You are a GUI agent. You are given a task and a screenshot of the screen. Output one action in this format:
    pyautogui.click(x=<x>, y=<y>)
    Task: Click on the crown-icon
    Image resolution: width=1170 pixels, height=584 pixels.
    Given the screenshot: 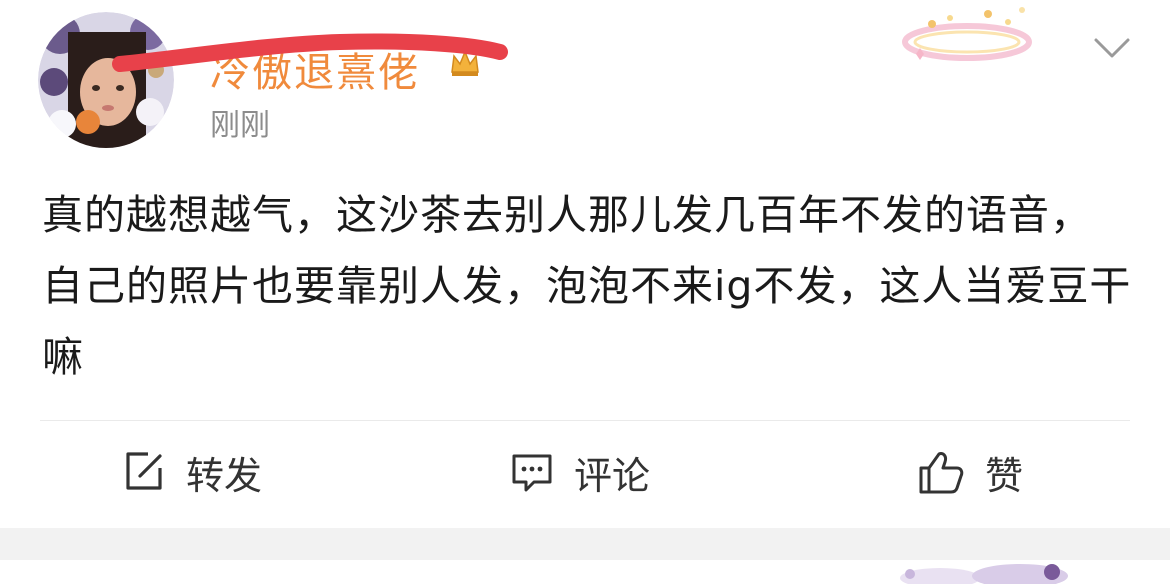 What is the action you would take?
    pyautogui.click(x=465, y=63)
    